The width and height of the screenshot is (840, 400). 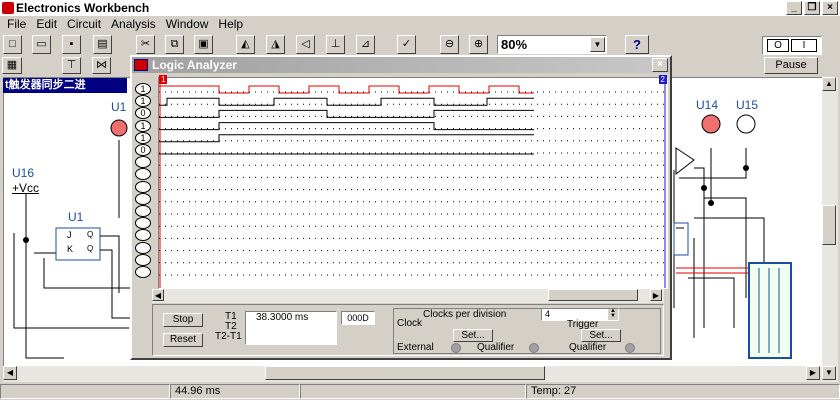 I want to click on help-button: ?, so click(x=637, y=44).